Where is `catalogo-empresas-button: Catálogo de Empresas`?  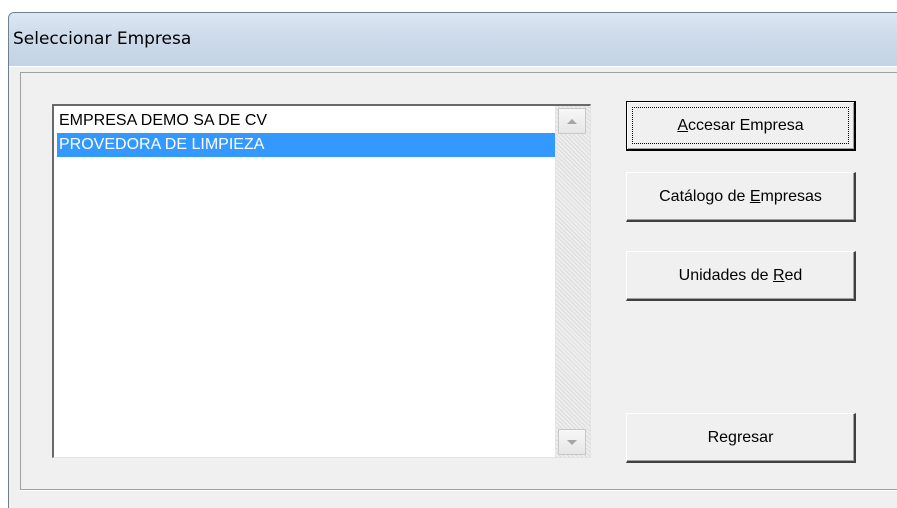 catalogo-empresas-button: Catálogo de Empresas is located at coordinates (741, 197).